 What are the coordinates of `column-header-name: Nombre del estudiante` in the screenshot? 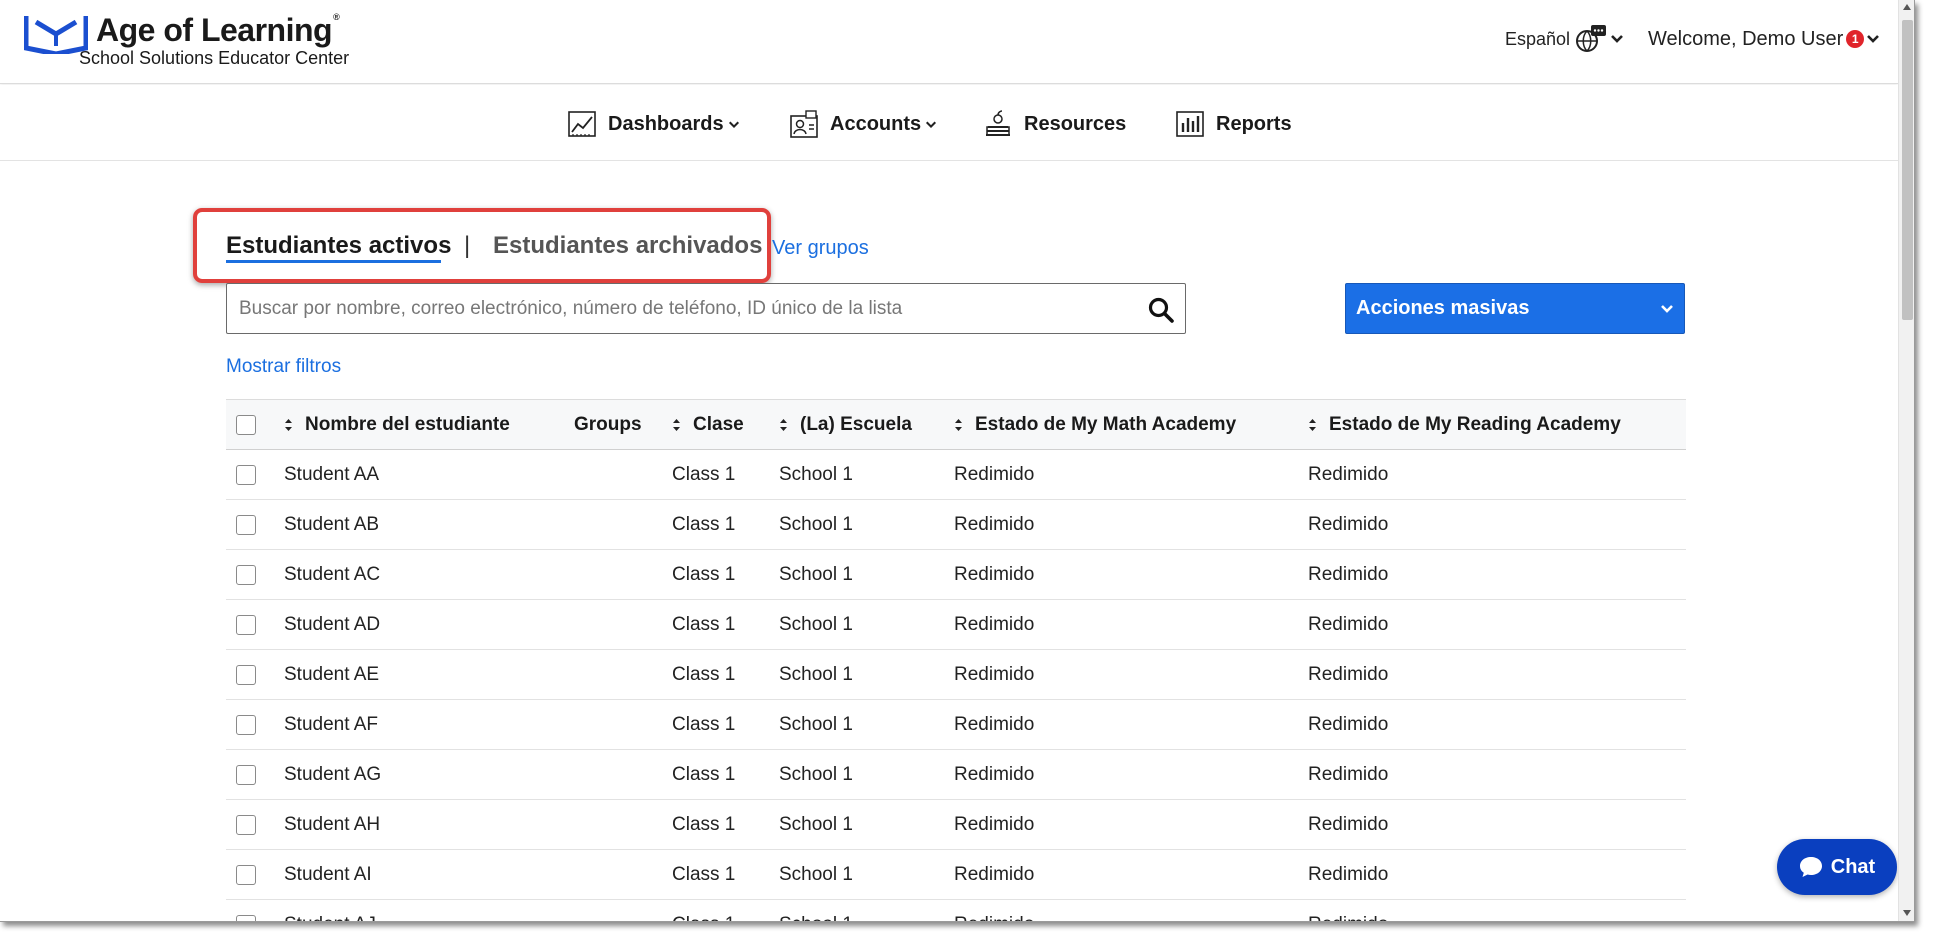 It's located at (397, 425).